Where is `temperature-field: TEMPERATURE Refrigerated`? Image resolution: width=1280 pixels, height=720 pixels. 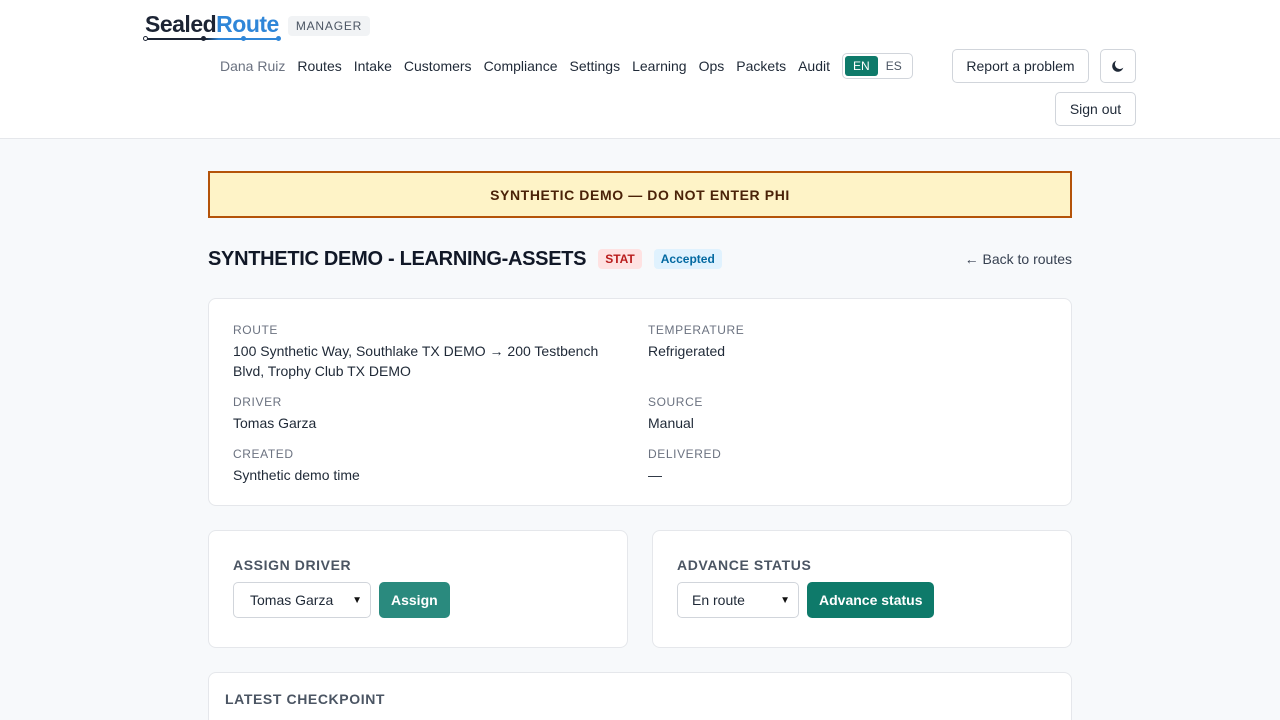 temperature-field: TEMPERATURE Refrigerated is located at coordinates (847, 352).